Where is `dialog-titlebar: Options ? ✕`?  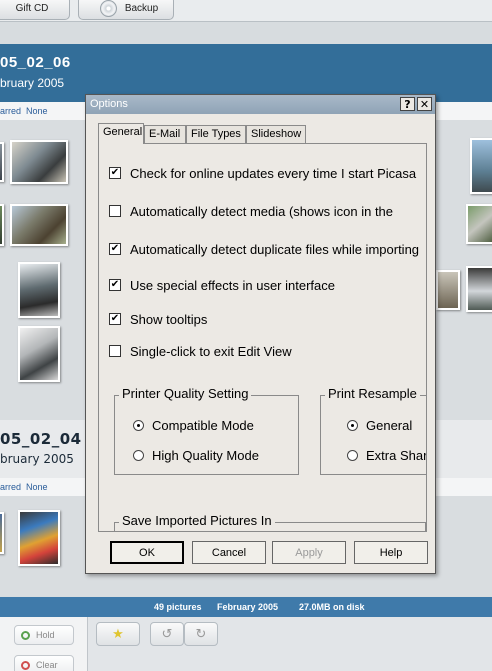
dialog-titlebar: Options ? ✕ is located at coordinates (260, 104).